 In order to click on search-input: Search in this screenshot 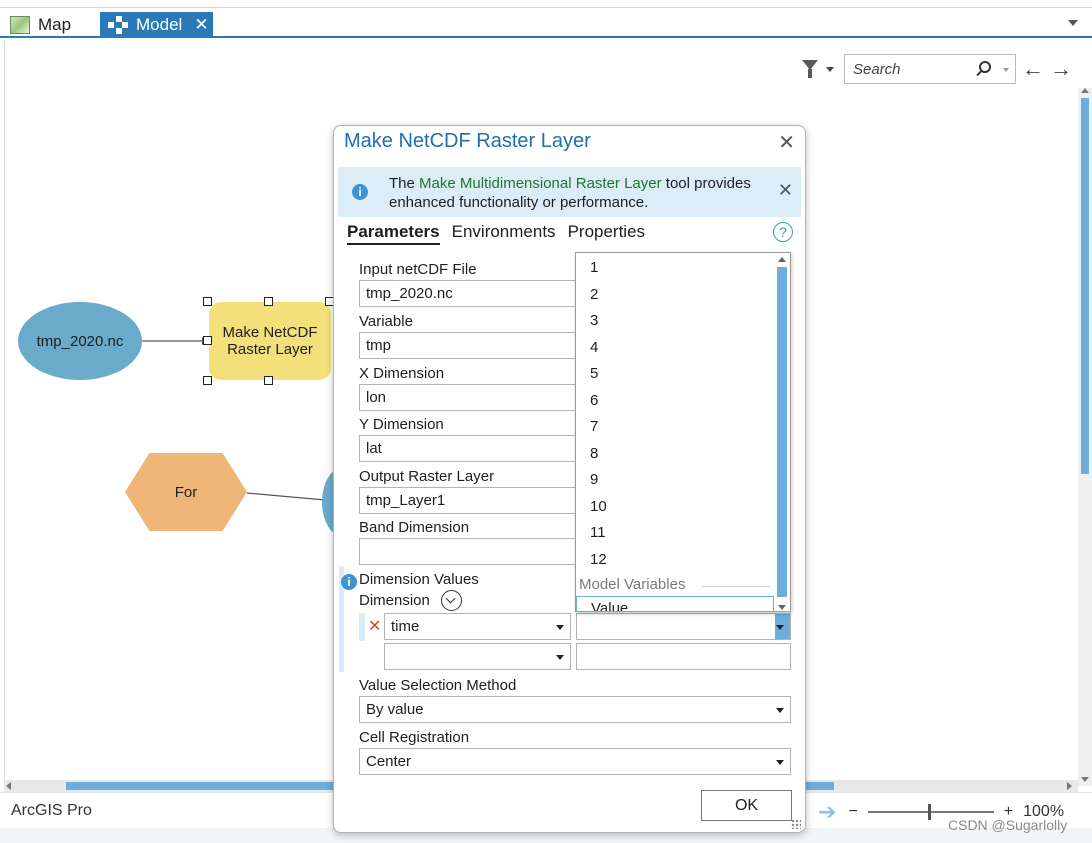, I will do `click(930, 69)`.